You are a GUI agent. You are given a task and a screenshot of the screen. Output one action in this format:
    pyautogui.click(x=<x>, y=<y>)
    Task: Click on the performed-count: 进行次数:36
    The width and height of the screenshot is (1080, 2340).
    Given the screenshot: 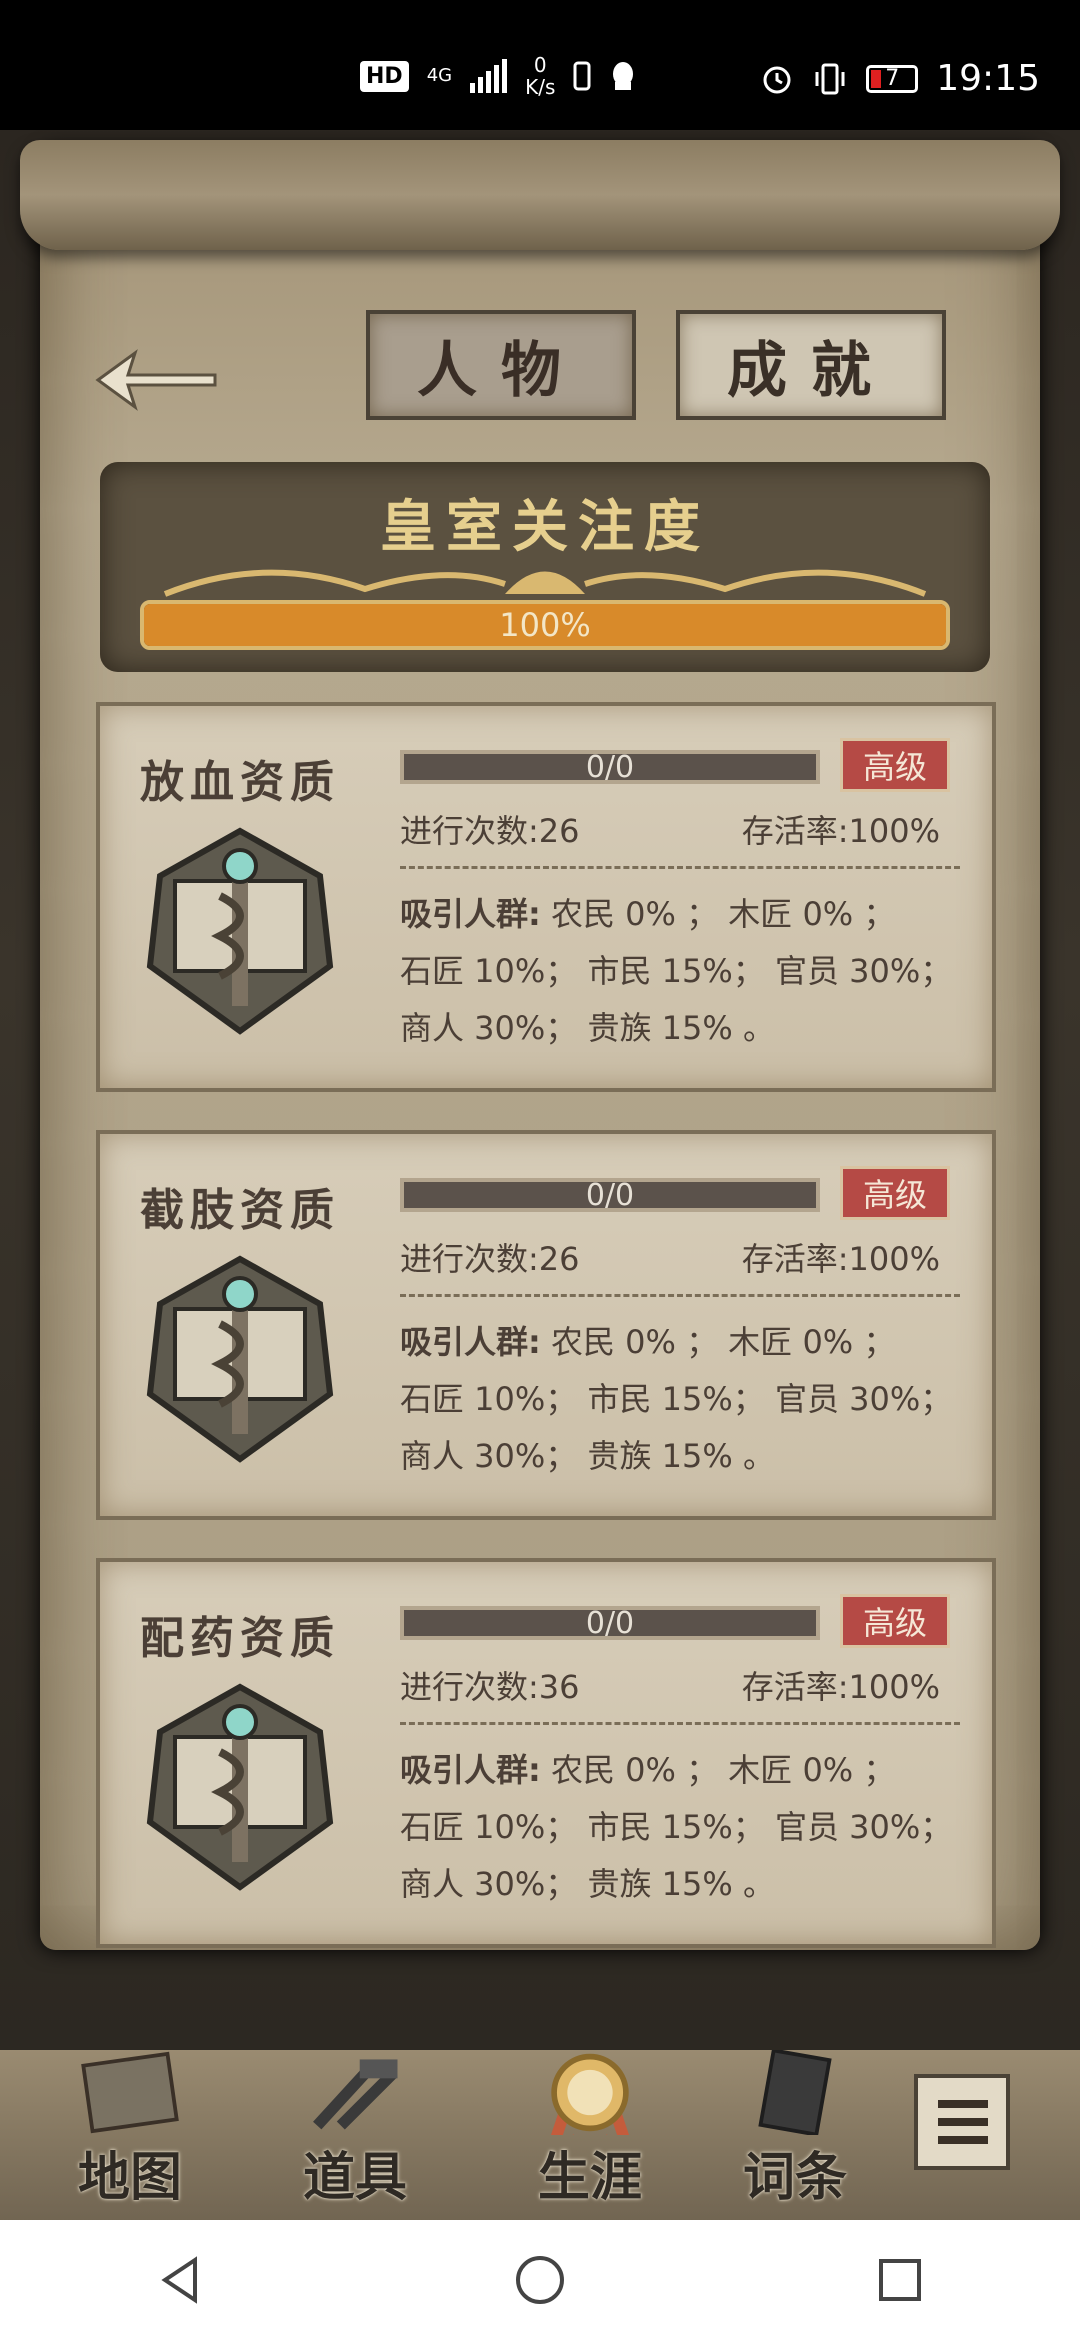 What is the action you would take?
    pyautogui.click(x=490, y=1687)
    